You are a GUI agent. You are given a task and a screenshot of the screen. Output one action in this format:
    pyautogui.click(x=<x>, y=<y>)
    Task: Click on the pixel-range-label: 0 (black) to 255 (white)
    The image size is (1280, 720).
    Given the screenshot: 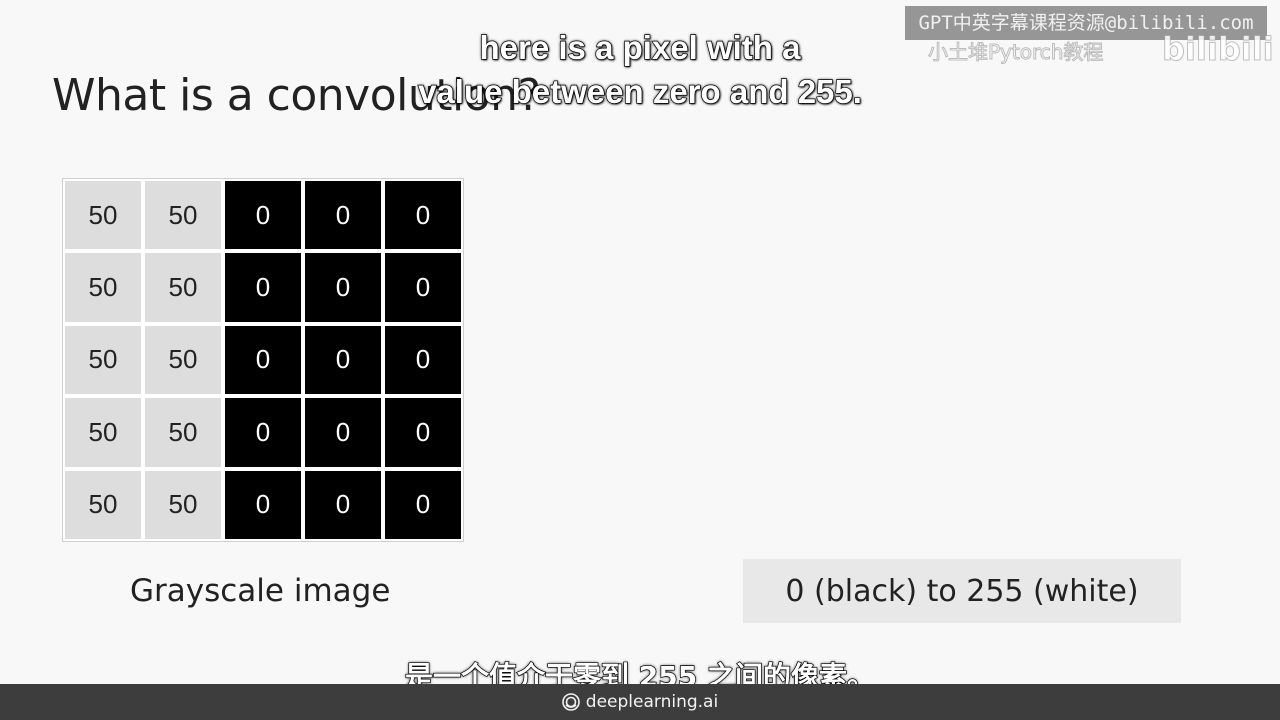 What is the action you would take?
    pyautogui.click(x=962, y=591)
    